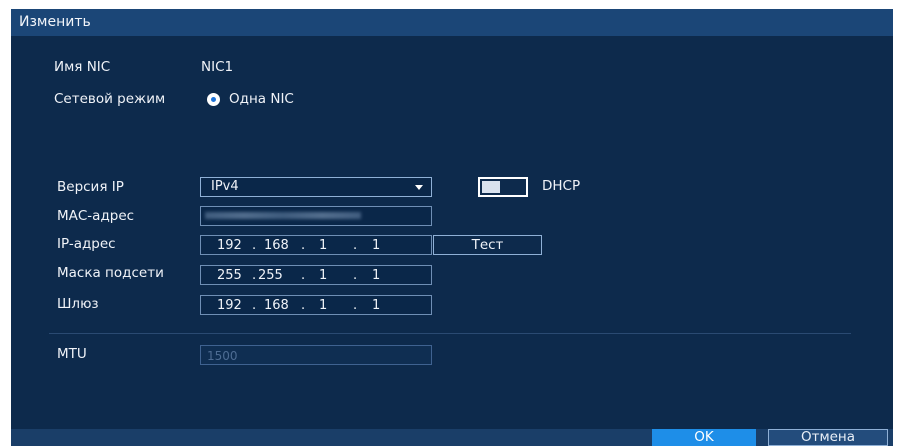  Describe the element at coordinates (222, 356) in the screenshot. I see `mtu-placeholder: 1500` at that location.